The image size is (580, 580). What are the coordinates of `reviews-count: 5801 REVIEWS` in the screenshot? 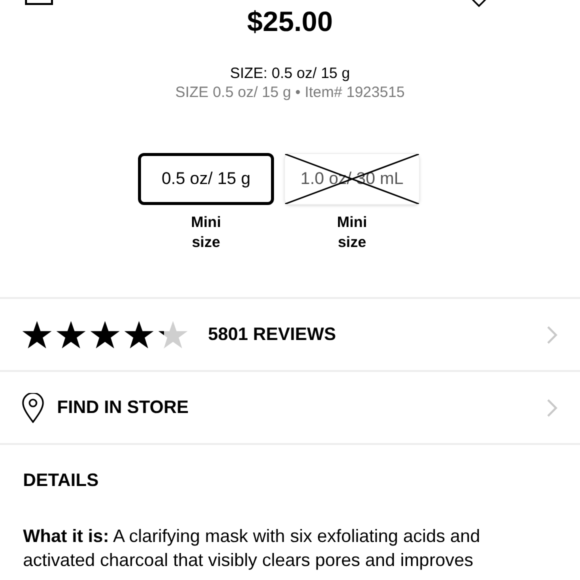 It's located at (272, 334).